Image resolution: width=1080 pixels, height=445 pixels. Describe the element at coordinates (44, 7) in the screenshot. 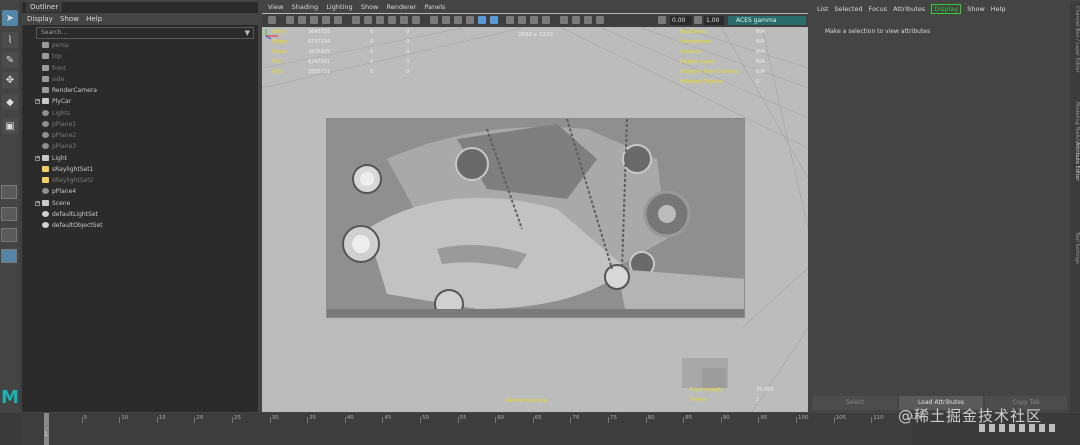

I see `outliner-tab: Outliner` at that location.